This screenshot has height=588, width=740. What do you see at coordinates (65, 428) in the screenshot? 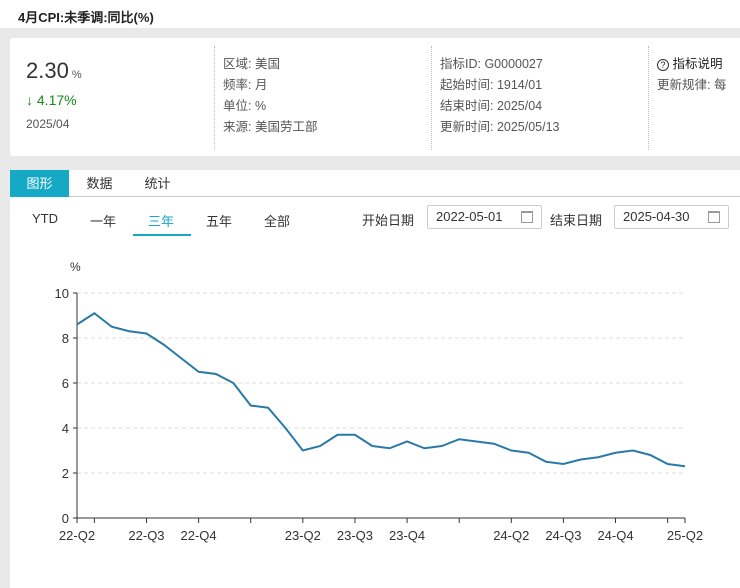
I see `y-tick-label: 4` at bounding box center [65, 428].